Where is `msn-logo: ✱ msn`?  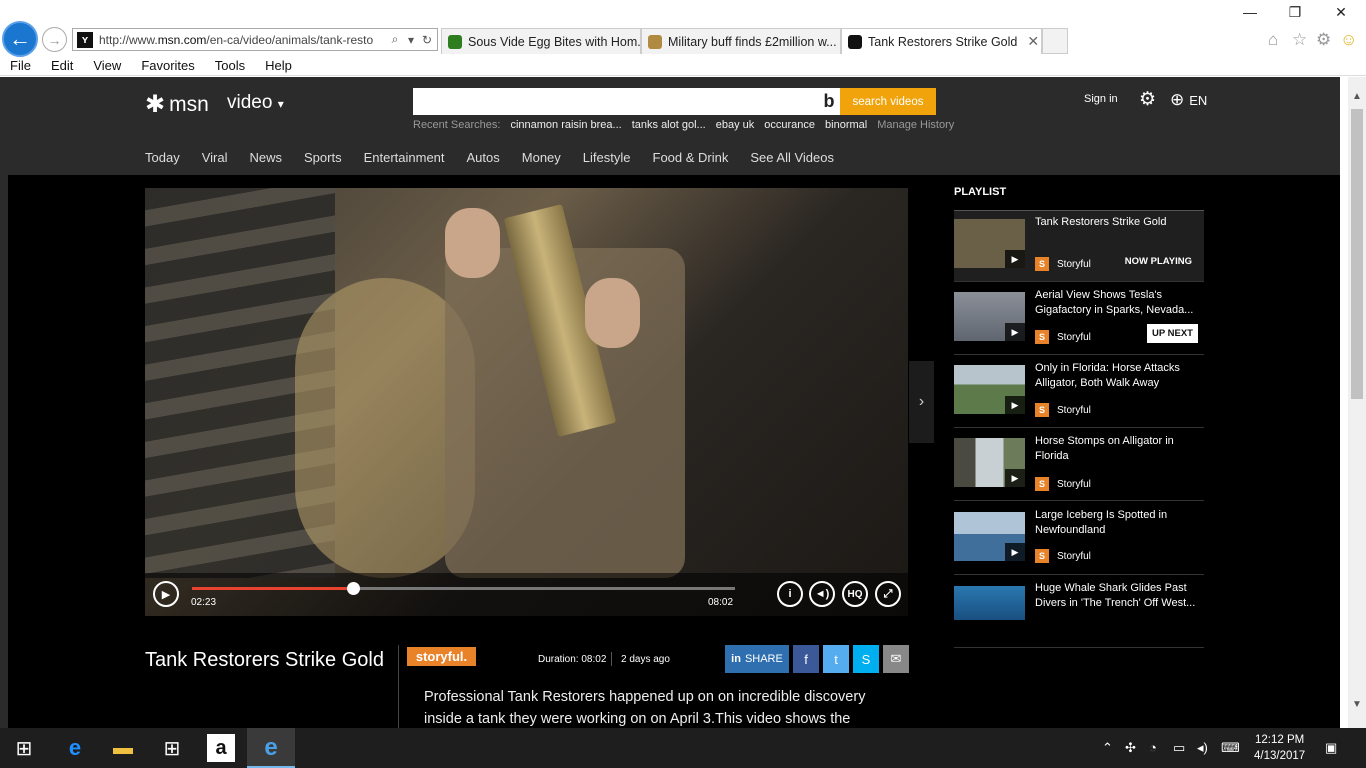
msn-logo: ✱ msn is located at coordinates (177, 104).